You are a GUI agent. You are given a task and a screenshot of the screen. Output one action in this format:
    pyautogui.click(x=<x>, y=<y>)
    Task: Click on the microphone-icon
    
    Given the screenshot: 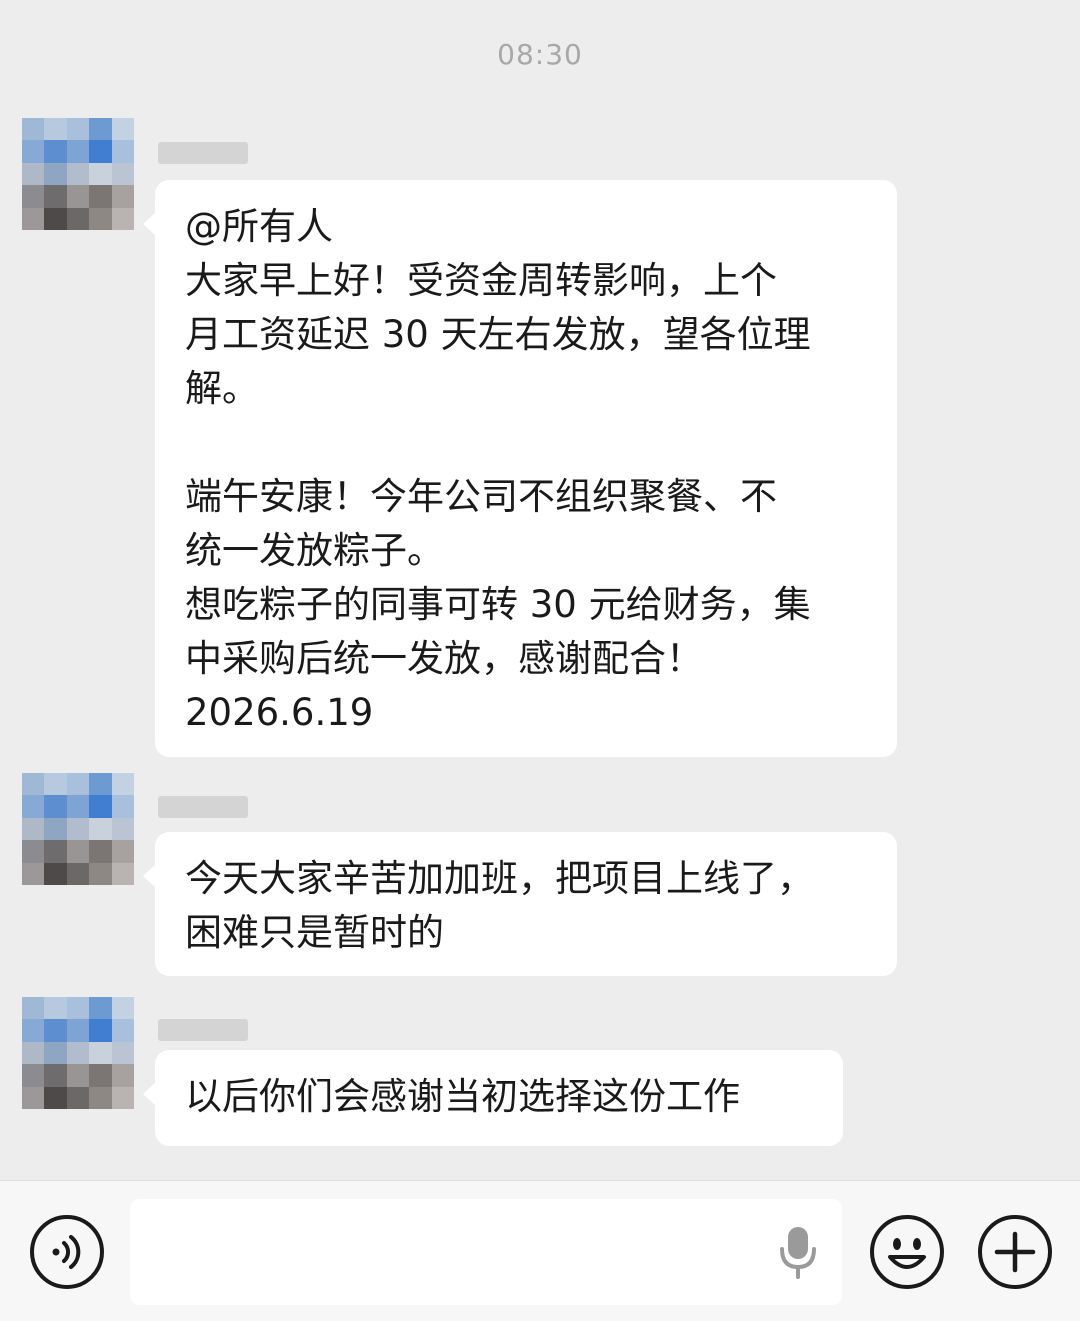 What is the action you would take?
    pyautogui.click(x=798, y=1253)
    